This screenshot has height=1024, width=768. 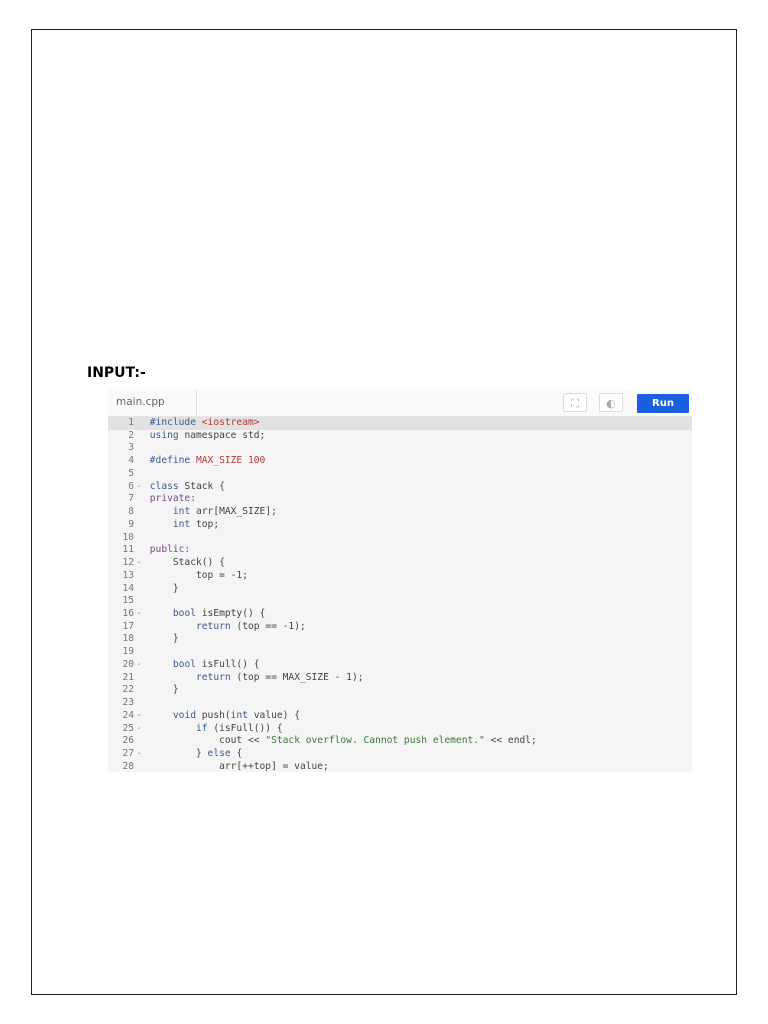 What do you see at coordinates (131, 524) in the screenshot?
I see `line-number: 9` at bounding box center [131, 524].